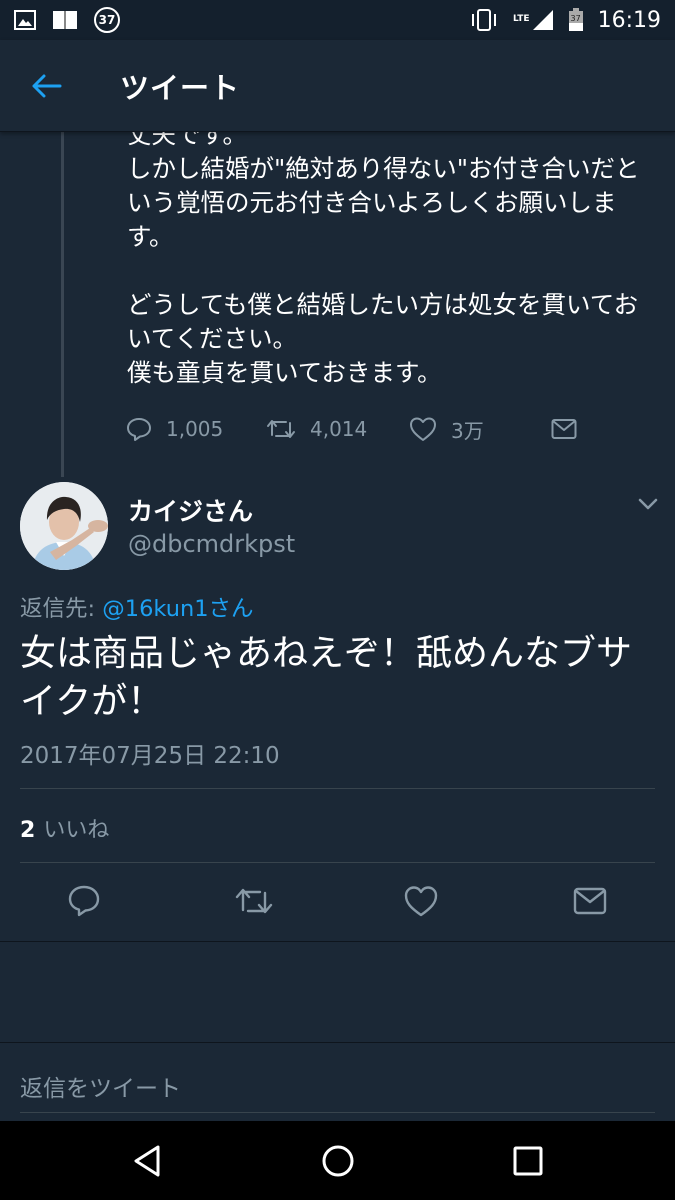 The width and height of the screenshot is (675, 1200). What do you see at coordinates (190, 510) in the screenshot?
I see `author-name: カイジさん` at bounding box center [190, 510].